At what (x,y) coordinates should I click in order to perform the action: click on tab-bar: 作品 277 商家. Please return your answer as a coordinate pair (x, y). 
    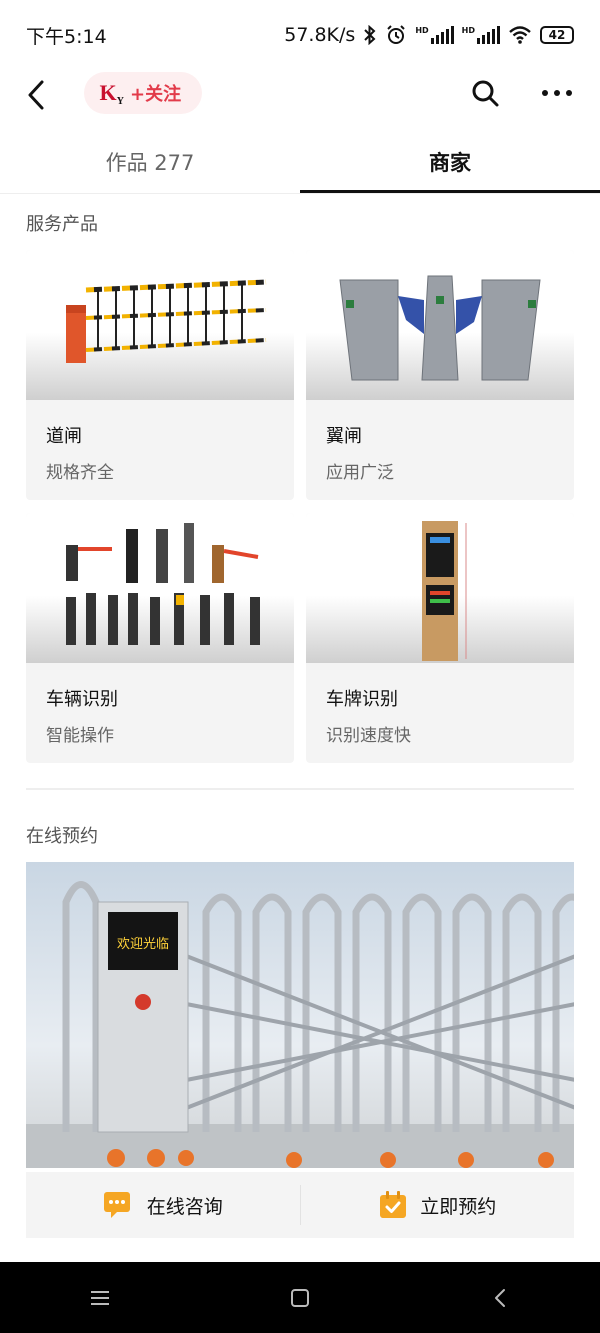
    Looking at the image, I should click on (300, 167).